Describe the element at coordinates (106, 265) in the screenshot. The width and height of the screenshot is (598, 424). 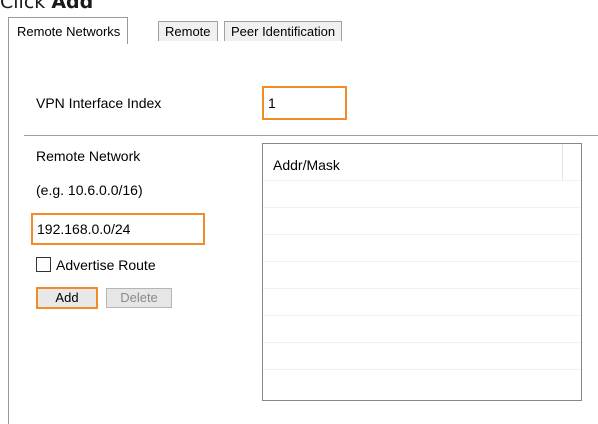
I see `advertise-route-label: Advertise Route` at that location.